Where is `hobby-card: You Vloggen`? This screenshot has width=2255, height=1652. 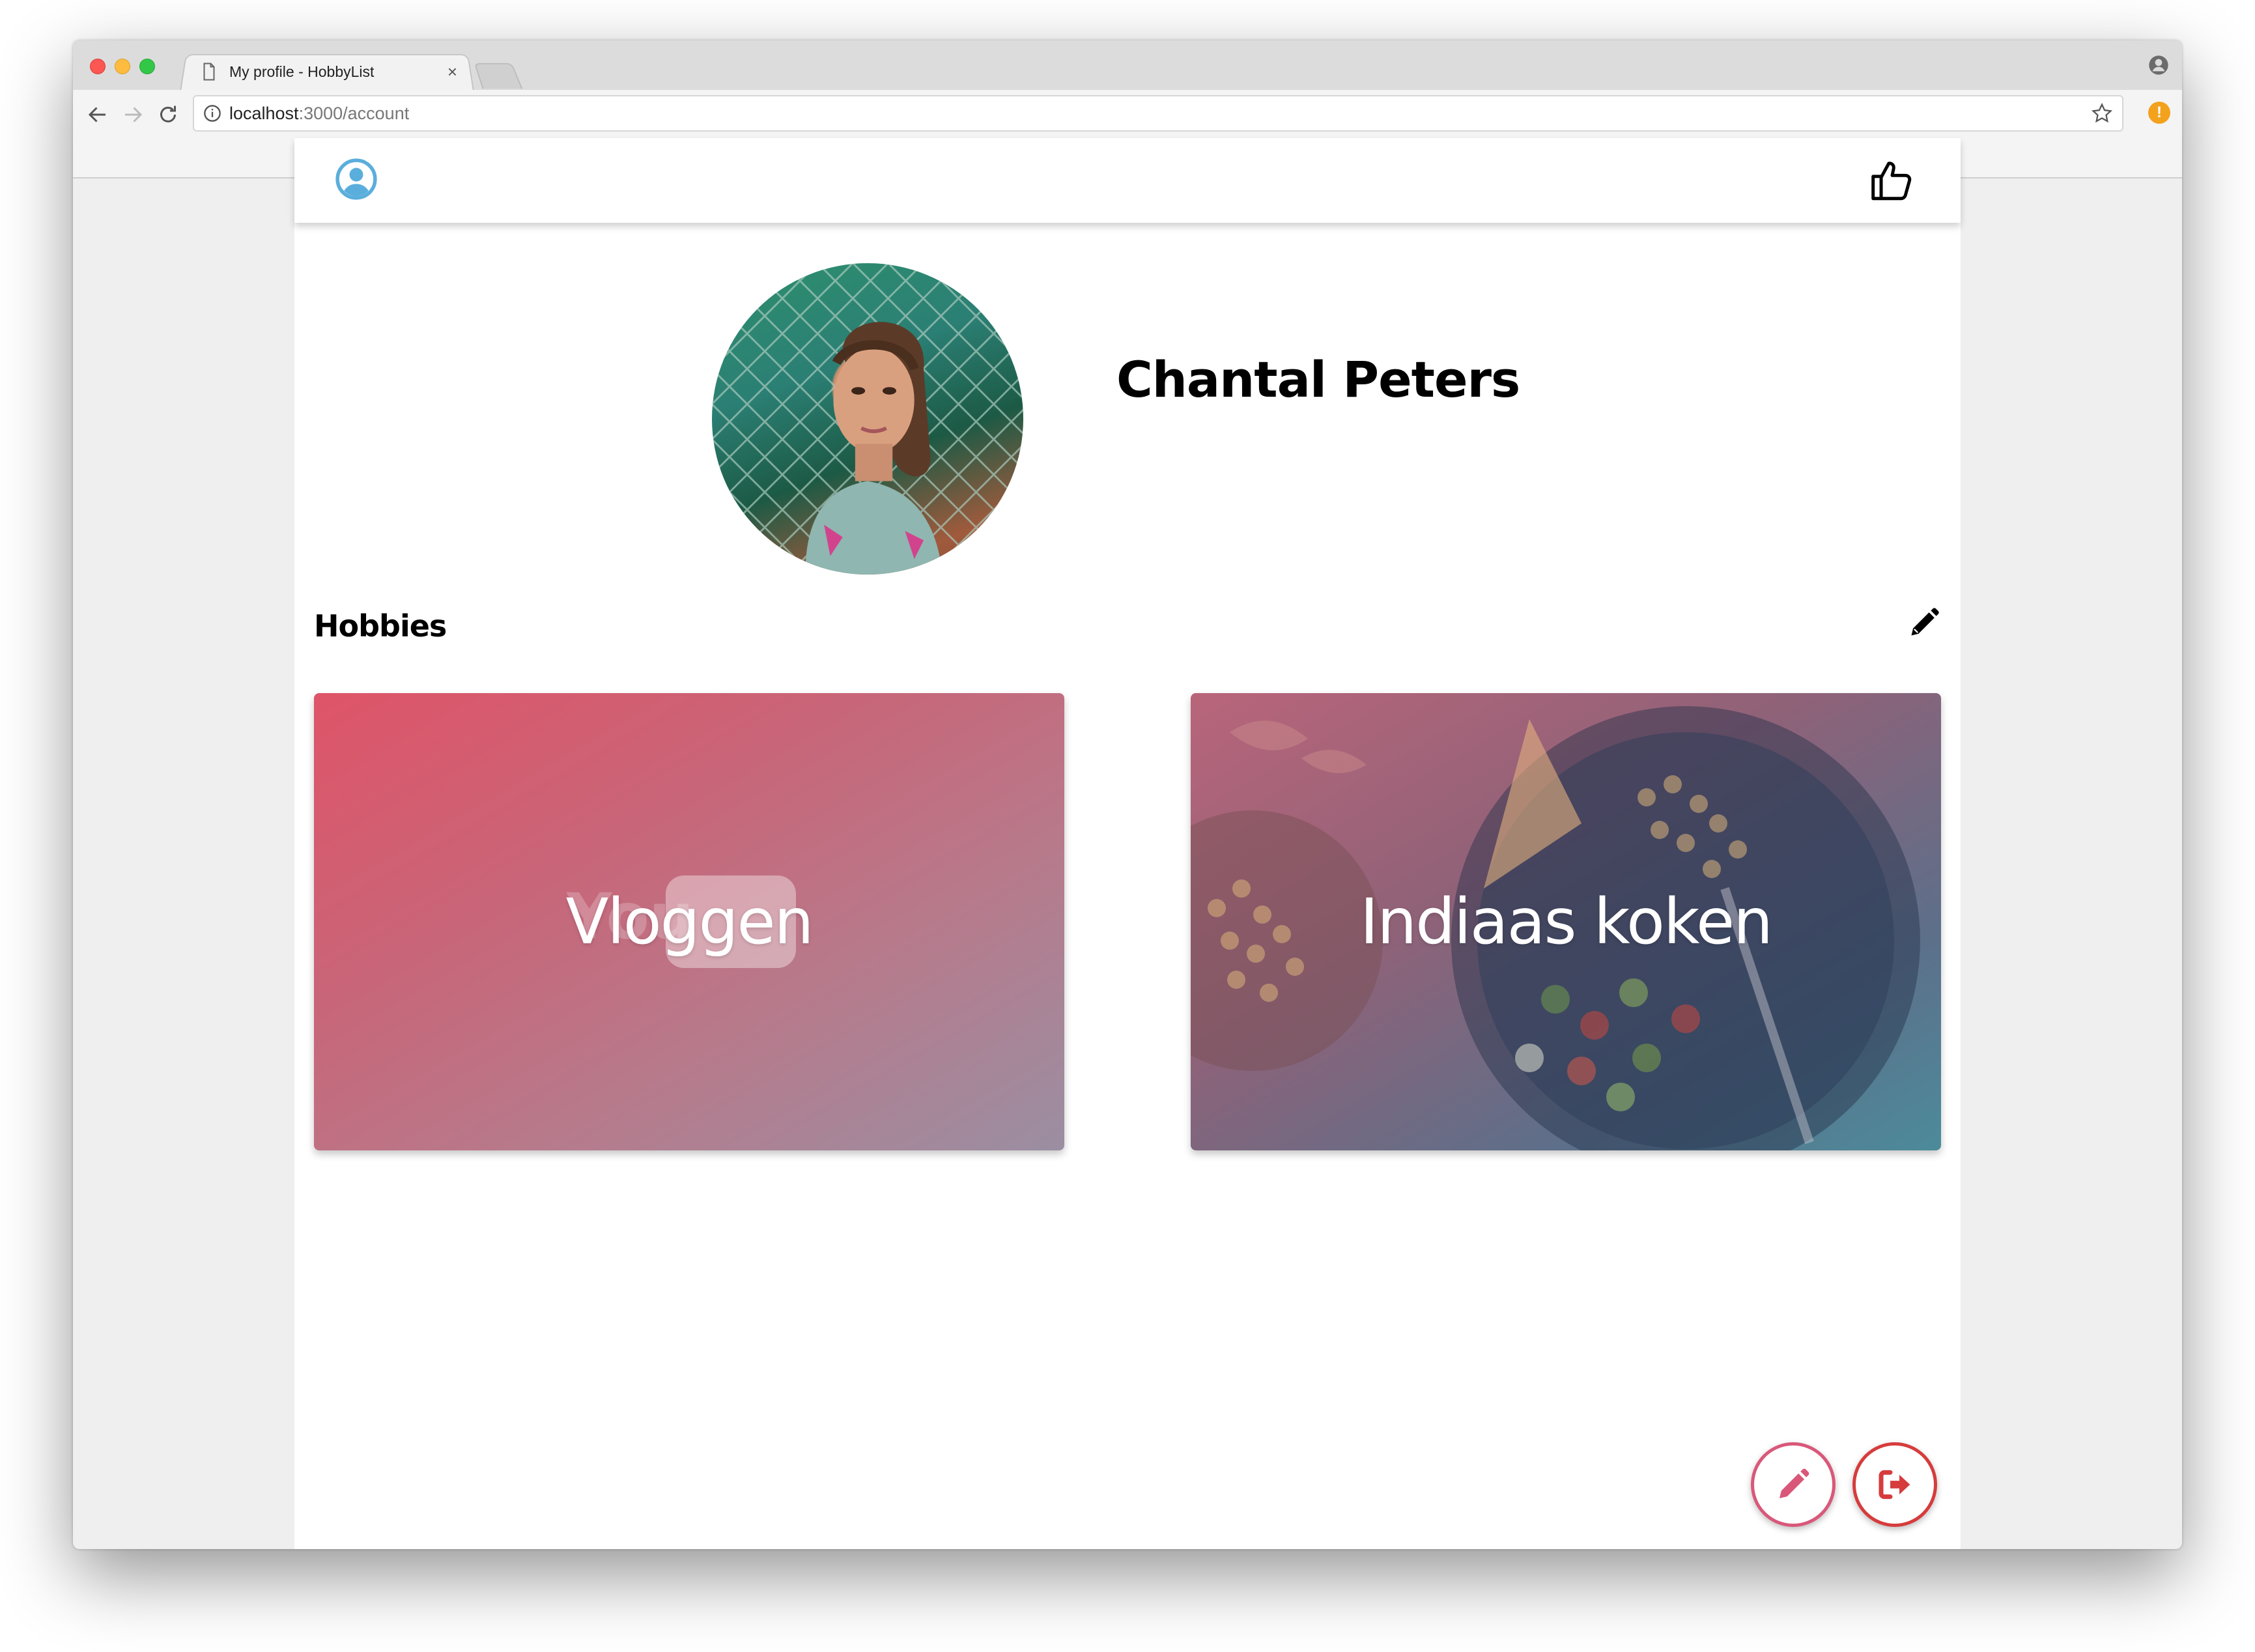 hobby-card: You Vloggen is located at coordinates (689, 921).